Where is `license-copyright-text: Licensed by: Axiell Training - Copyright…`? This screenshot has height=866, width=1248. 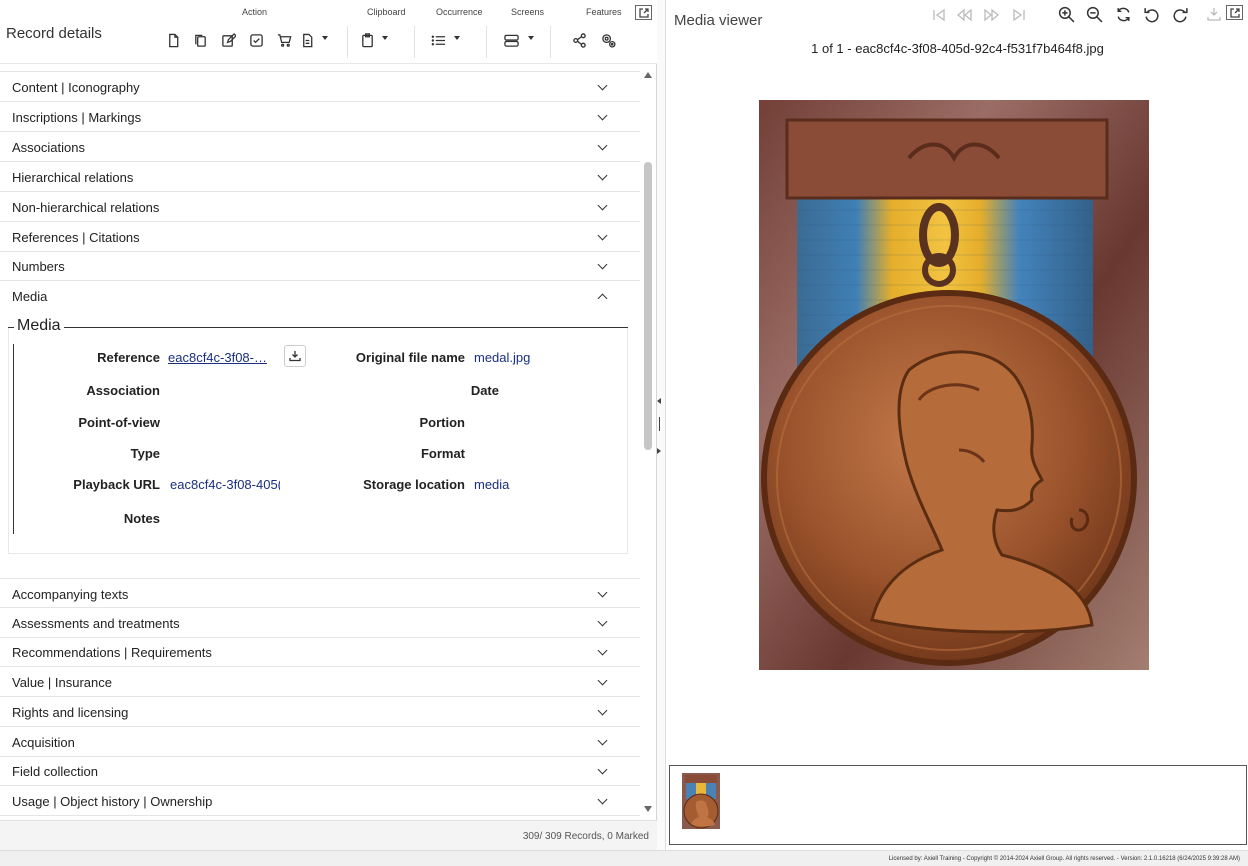
license-copyright-text: Licensed by: Axiell Training - Copyright… is located at coordinates (1064, 859).